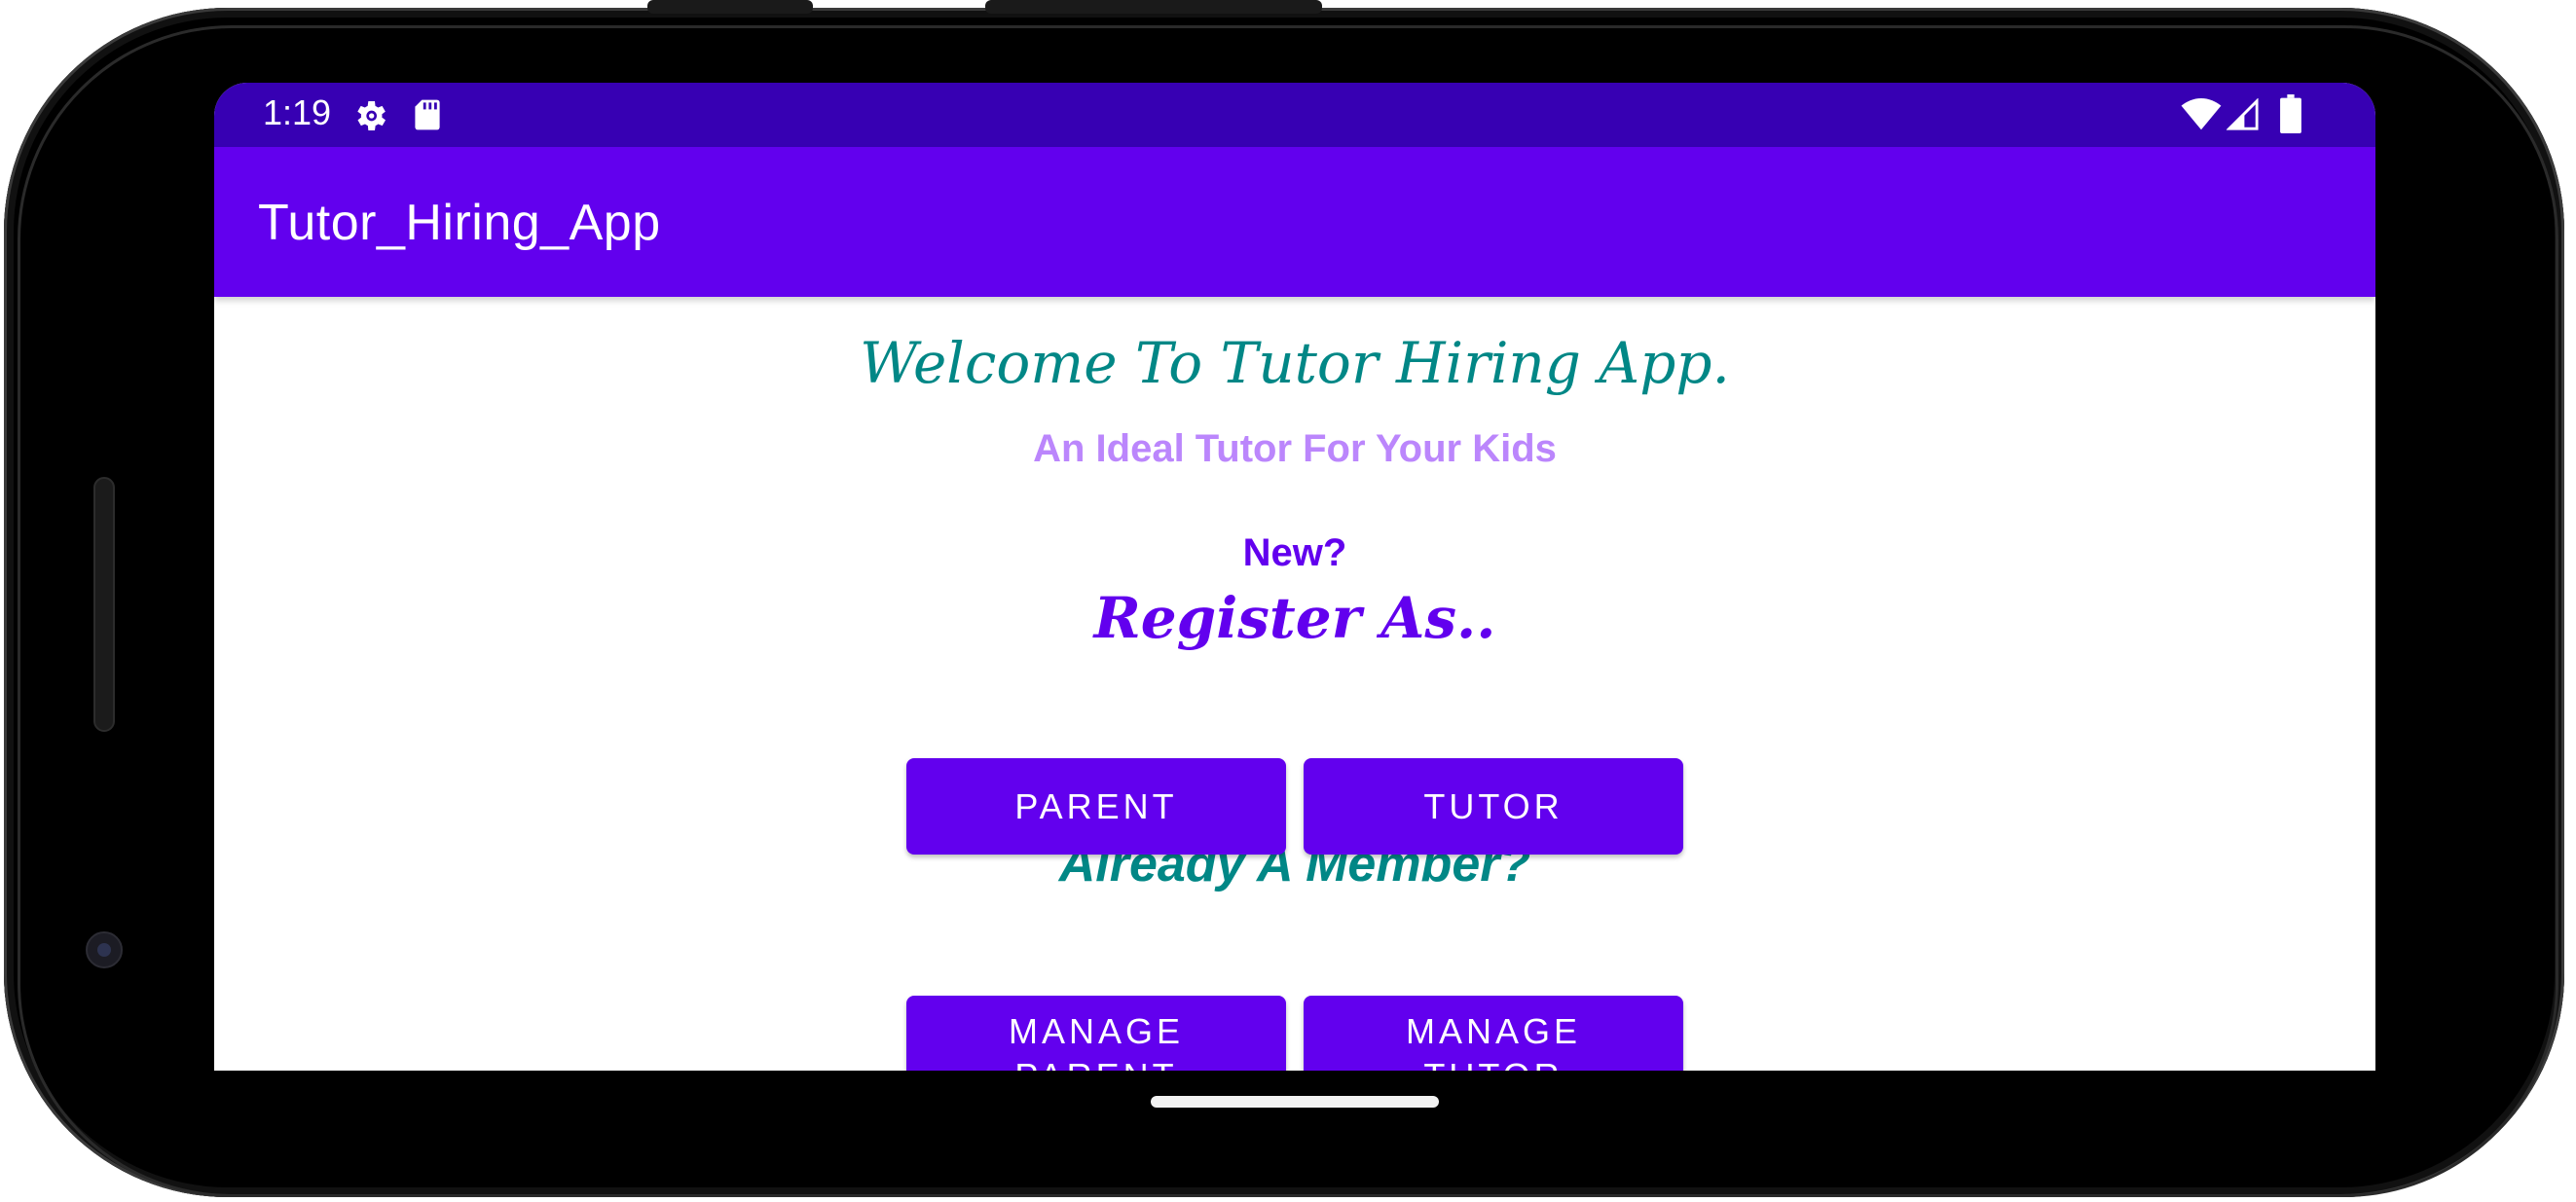 The height and width of the screenshot is (1202, 2576). I want to click on already-member-heading: Already A Member?, so click(1294, 864).